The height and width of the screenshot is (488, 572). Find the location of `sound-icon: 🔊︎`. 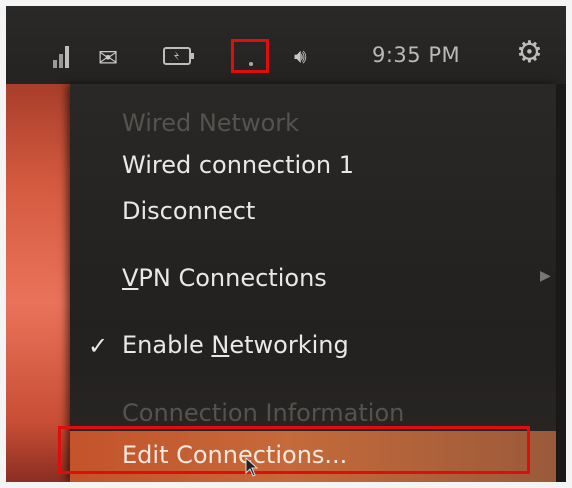

sound-icon: 🔊︎ is located at coordinates (300, 56).